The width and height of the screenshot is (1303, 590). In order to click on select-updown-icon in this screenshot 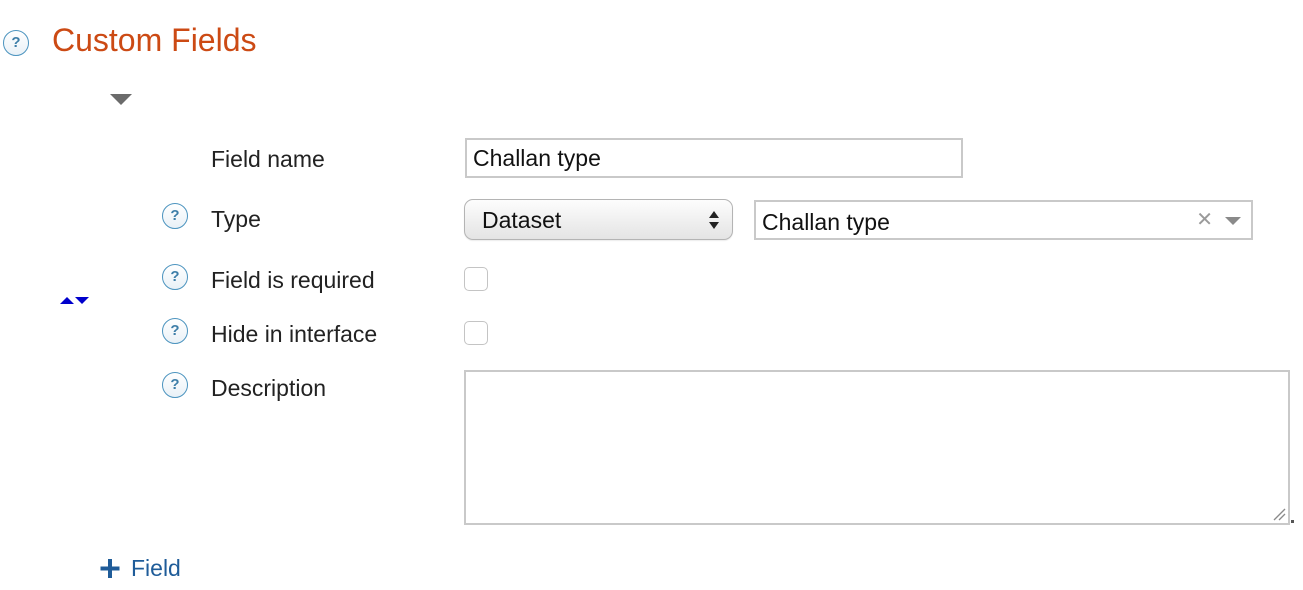, I will do `click(714, 220)`.